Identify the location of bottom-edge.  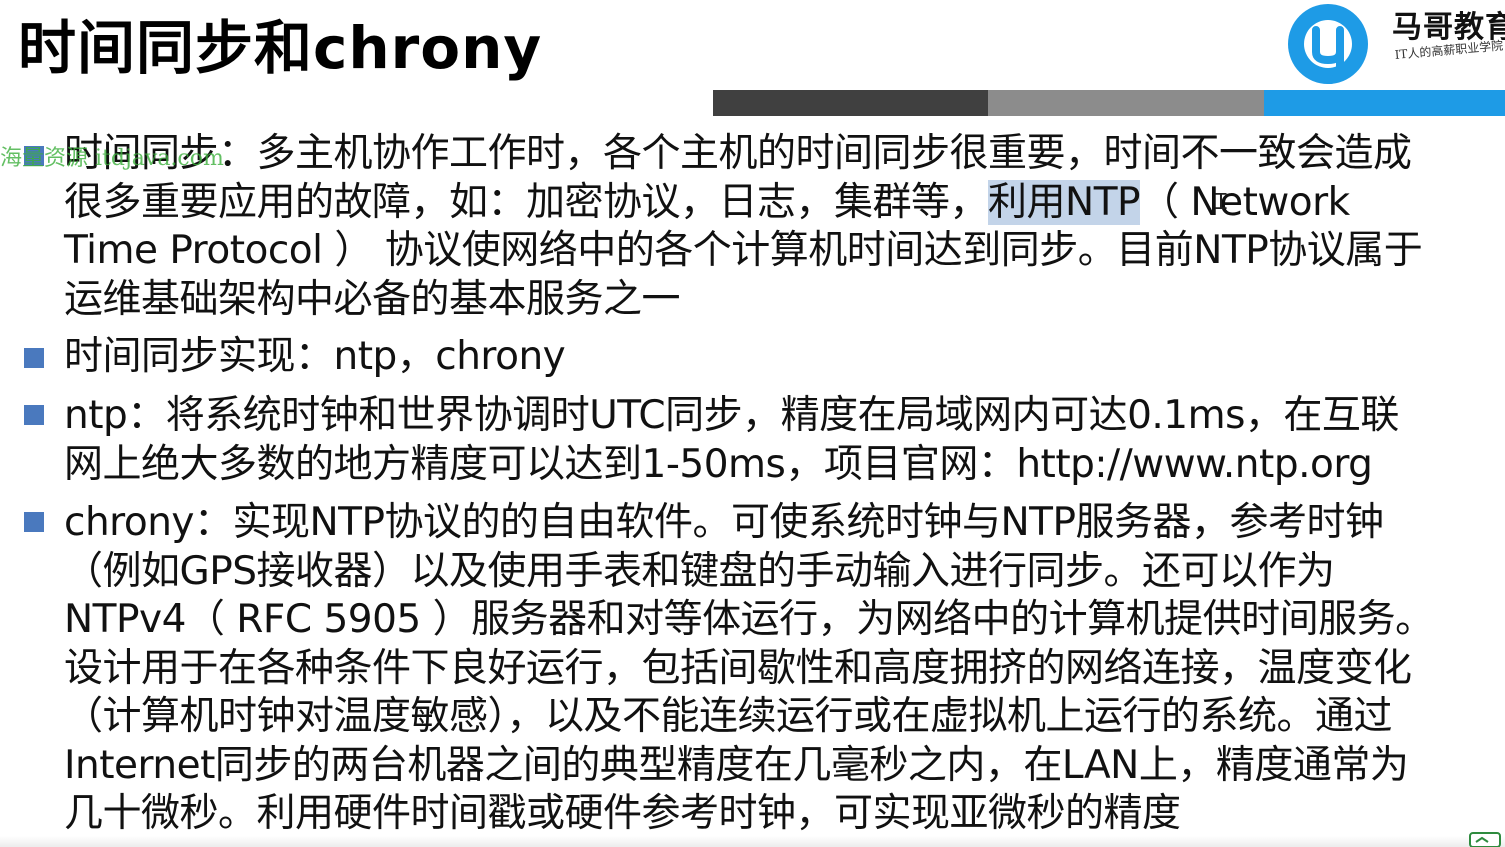
(752, 841).